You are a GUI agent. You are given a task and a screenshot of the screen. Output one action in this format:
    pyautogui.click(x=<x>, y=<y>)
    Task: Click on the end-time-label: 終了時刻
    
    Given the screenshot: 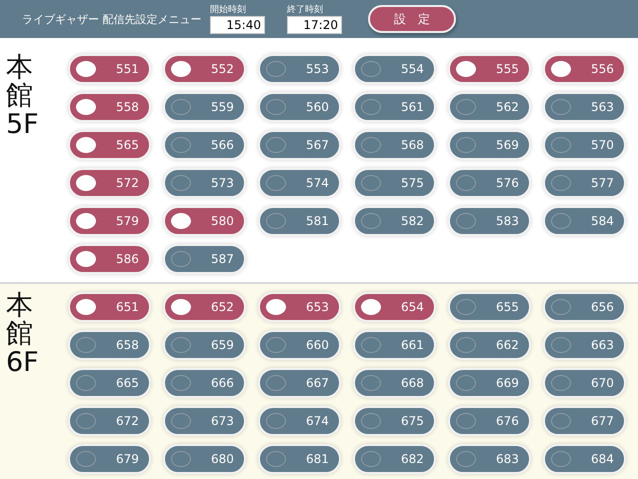 What is the action you would take?
    pyautogui.click(x=305, y=10)
    